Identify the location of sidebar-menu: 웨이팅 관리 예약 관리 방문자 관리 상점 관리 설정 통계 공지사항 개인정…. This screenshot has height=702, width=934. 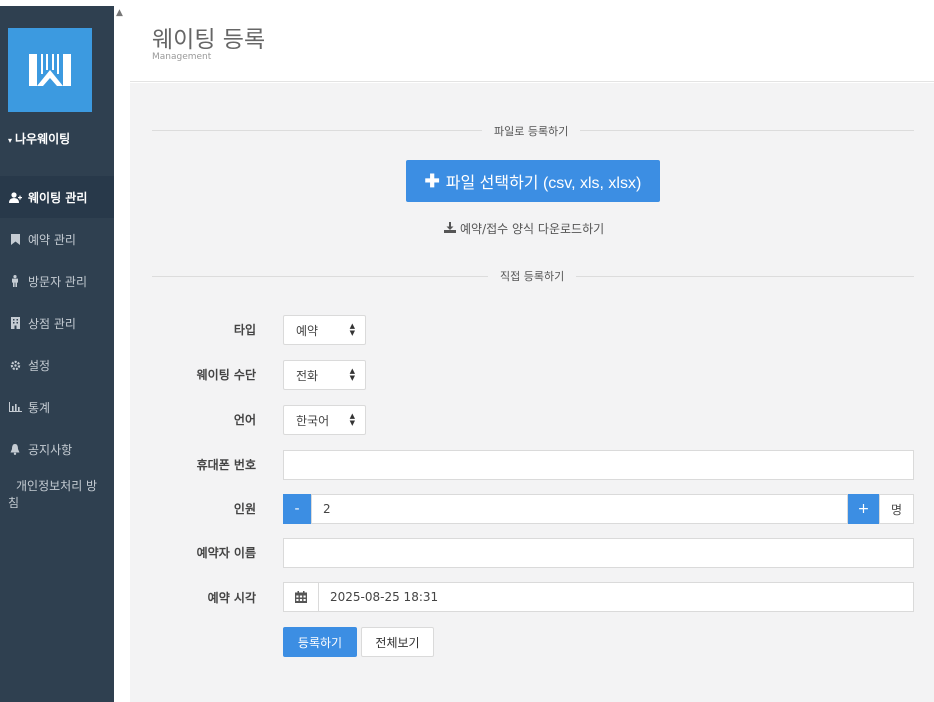
(57, 344).